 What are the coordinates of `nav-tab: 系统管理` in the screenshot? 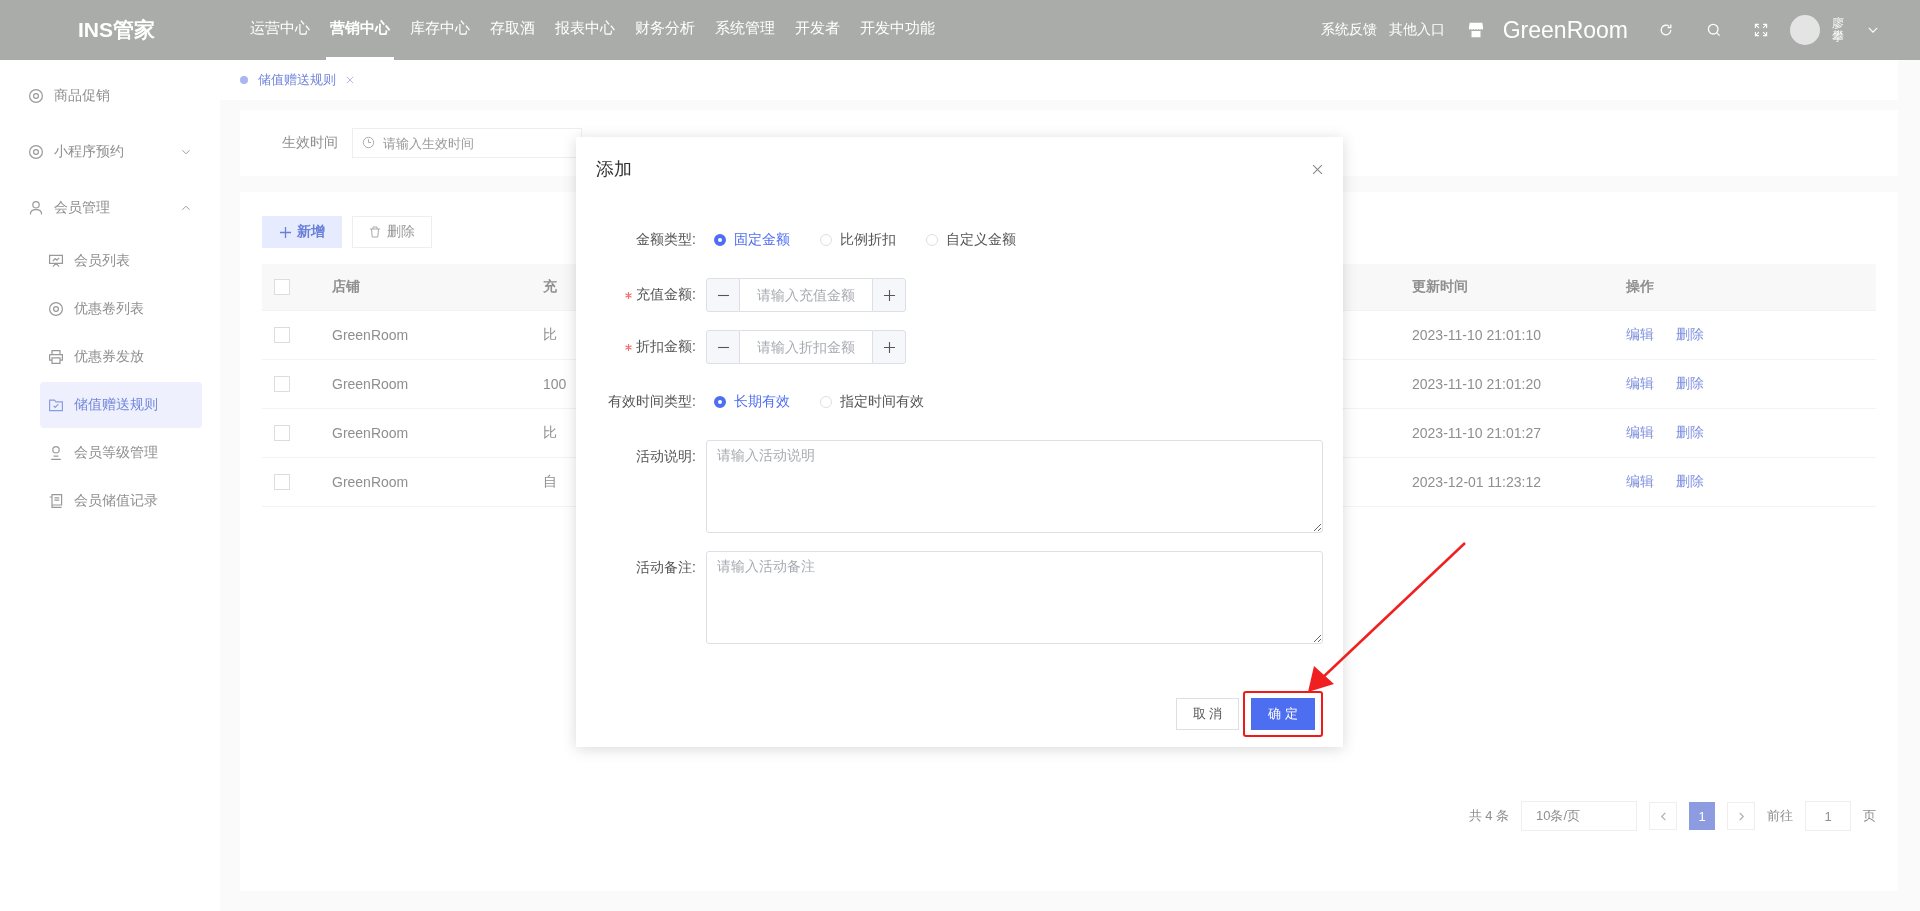 It's located at (745, 30).